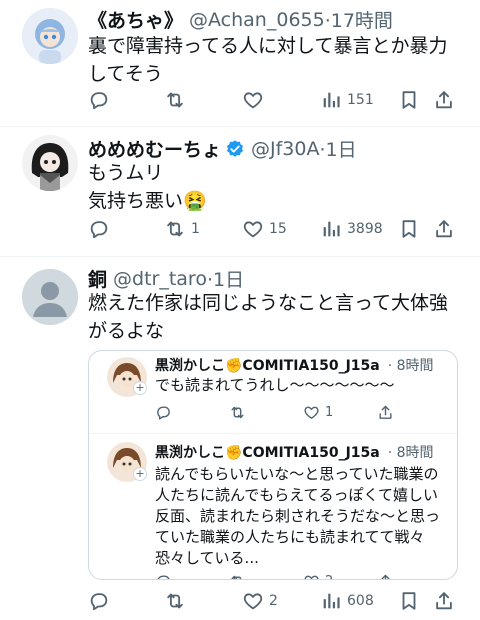 The image size is (480, 620). What do you see at coordinates (195, 229) in the screenshot?
I see `repost-count: 1` at bounding box center [195, 229].